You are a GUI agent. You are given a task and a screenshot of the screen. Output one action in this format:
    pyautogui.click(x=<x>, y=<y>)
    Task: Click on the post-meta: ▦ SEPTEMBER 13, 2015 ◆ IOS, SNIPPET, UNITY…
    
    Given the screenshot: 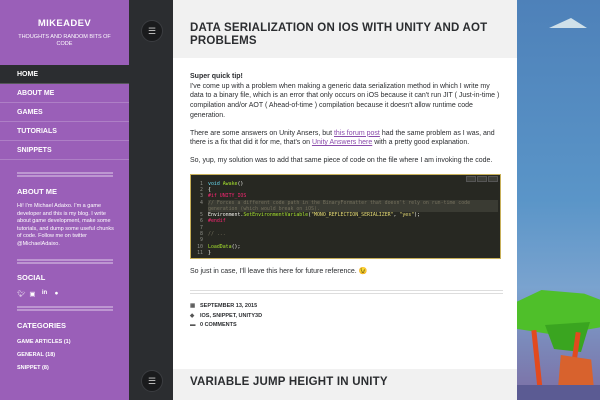 What is the action you would take?
    pyautogui.click(x=345, y=312)
    